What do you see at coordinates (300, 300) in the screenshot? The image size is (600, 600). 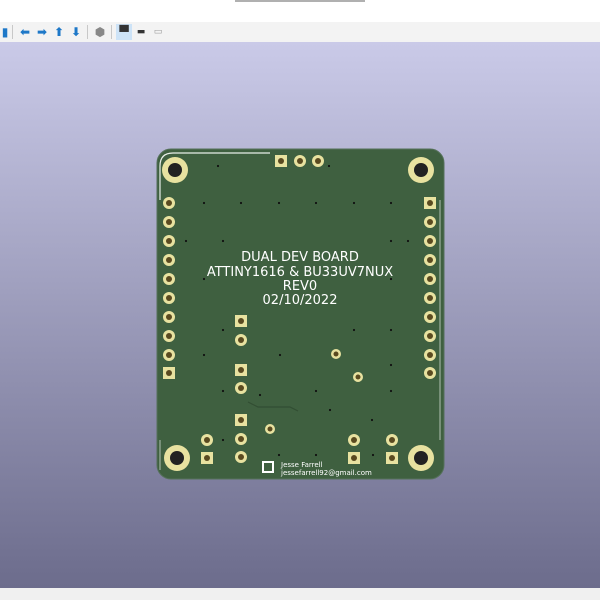 I see `silk-line-4: 02/10/2022` at bounding box center [300, 300].